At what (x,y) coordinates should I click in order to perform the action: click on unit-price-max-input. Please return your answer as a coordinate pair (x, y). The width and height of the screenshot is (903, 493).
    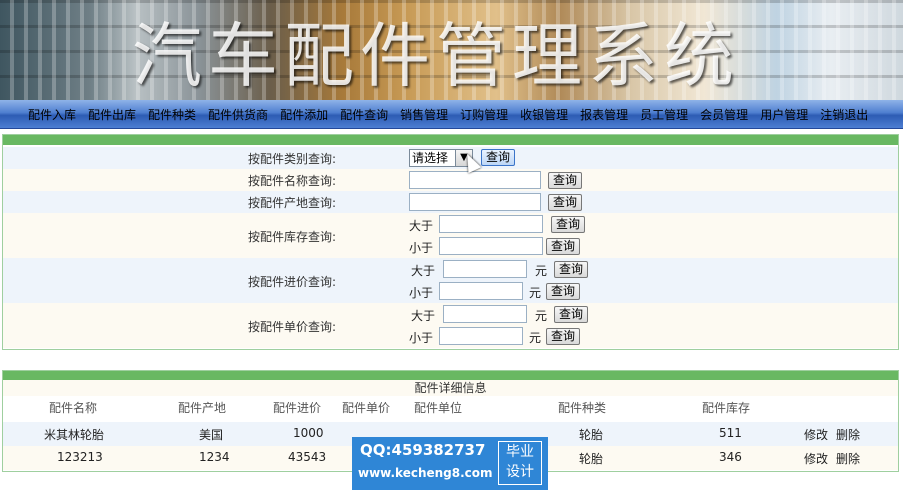
    Looking at the image, I should click on (481, 336).